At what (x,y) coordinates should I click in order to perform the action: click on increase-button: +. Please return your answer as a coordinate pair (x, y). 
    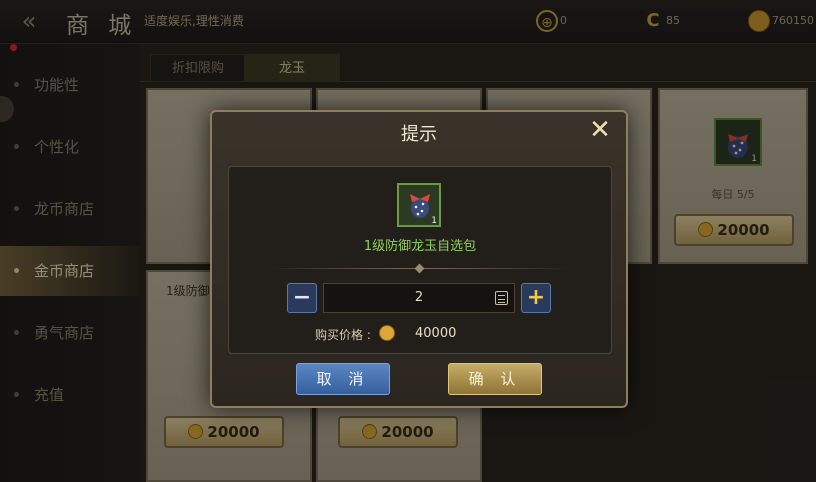
    Looking at the image, I should click on (536, 298).